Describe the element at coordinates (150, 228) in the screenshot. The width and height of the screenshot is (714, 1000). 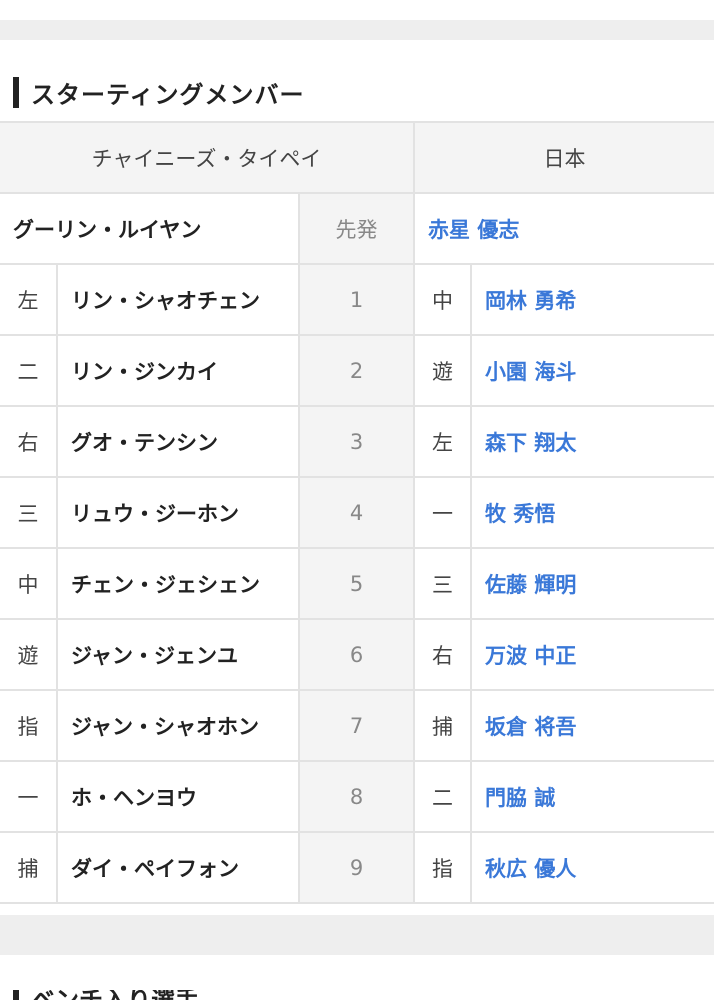
I see `away-starting-pitcher: グーリン・ルイヤン` at that location.